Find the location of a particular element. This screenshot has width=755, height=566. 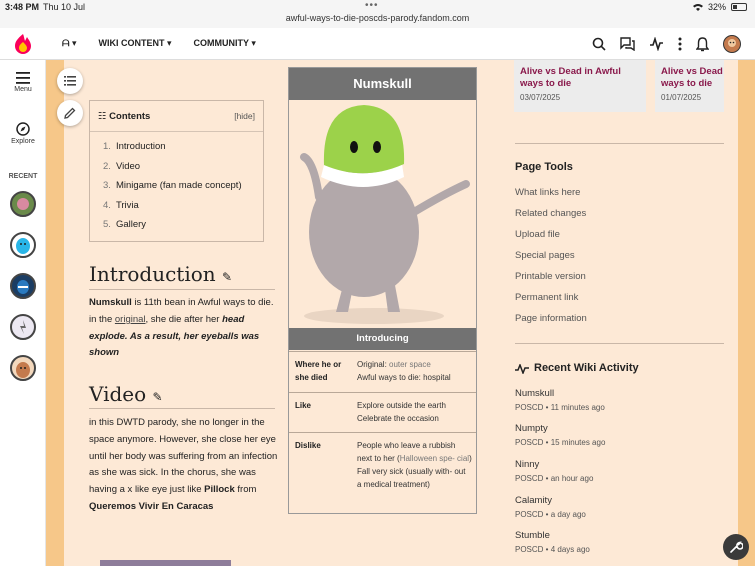

status-time: 3:48 PM is located at coordinates (22, 7).